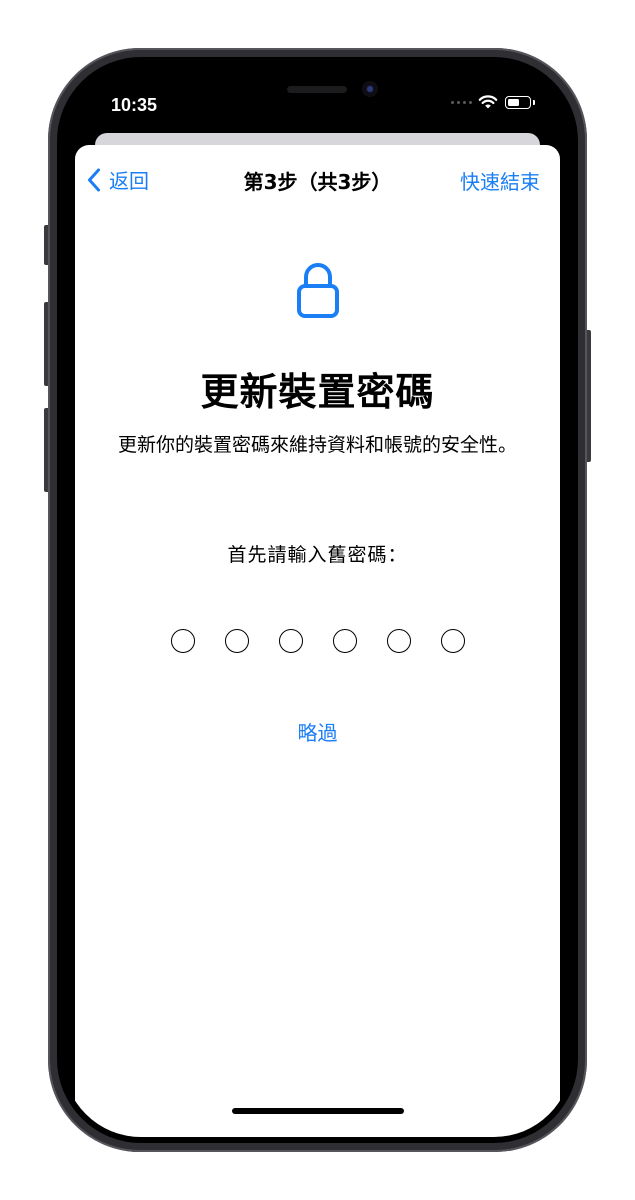 This screenshot has height=1200, width=635. What do you see at coordinates (317, 392) in the screenshot?
I see `page-title: 更新裝置密碼` at bounding box center [317, 392].